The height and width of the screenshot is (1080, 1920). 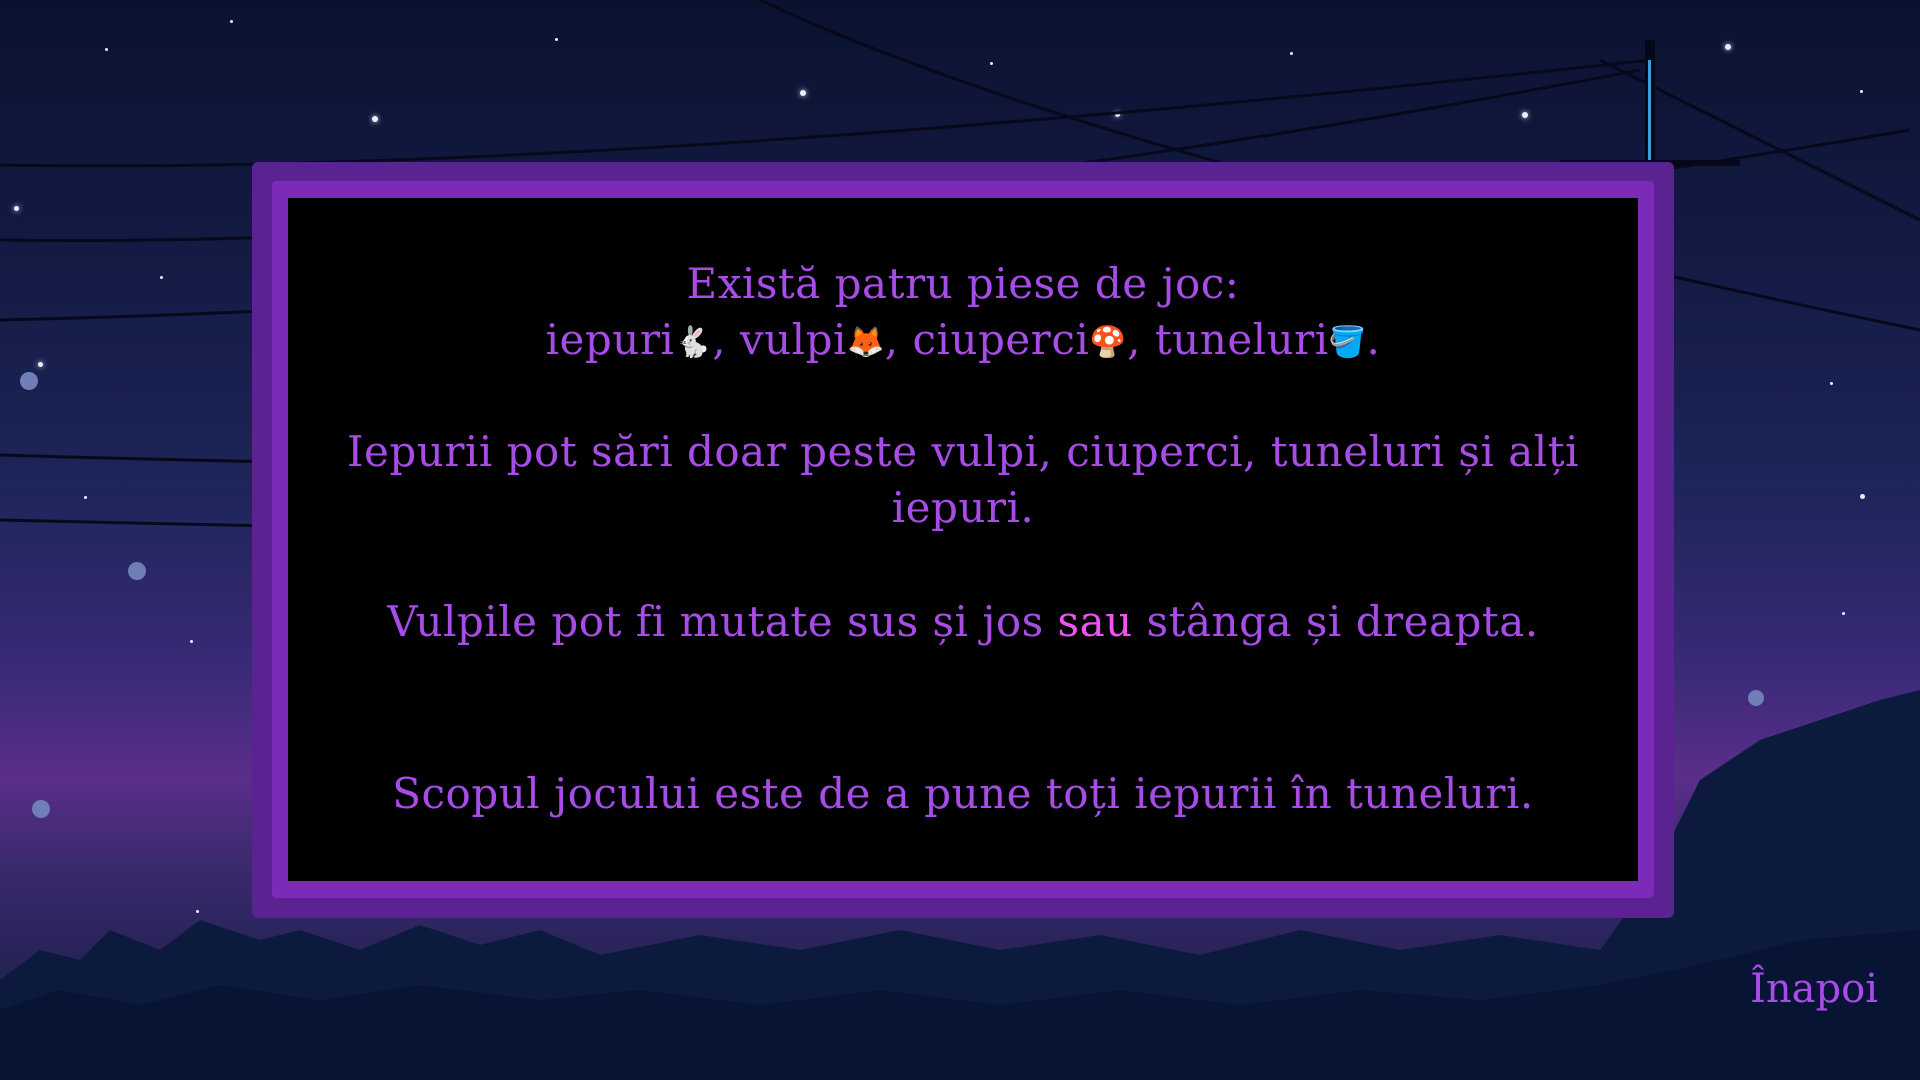 What do you see at coordinates (1241, 339) in the screenshot?
I see `piece-tunnels-label: tuneluri` at bounding box center [1241, 339].